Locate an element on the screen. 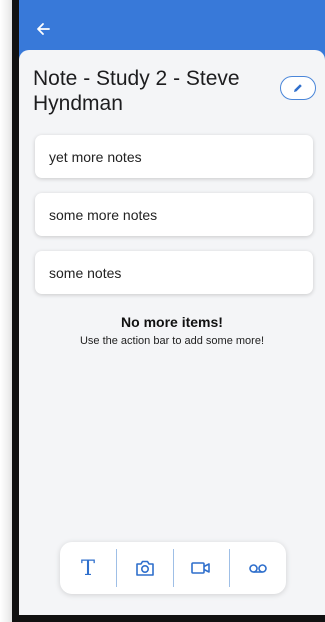 The height and width of the screenshot is (622, 325). note-label: some notes is located at coordinates (85, 272).